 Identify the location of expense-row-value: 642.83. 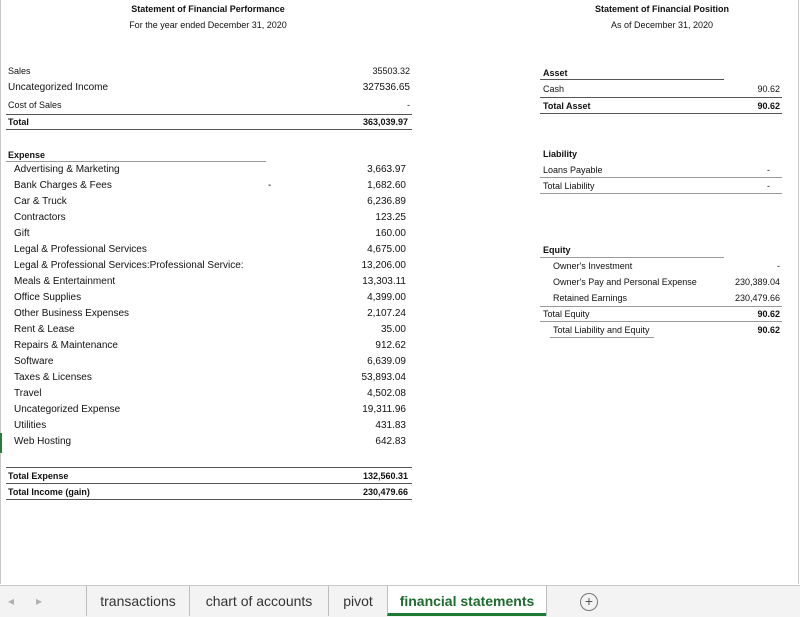
(353, 441).